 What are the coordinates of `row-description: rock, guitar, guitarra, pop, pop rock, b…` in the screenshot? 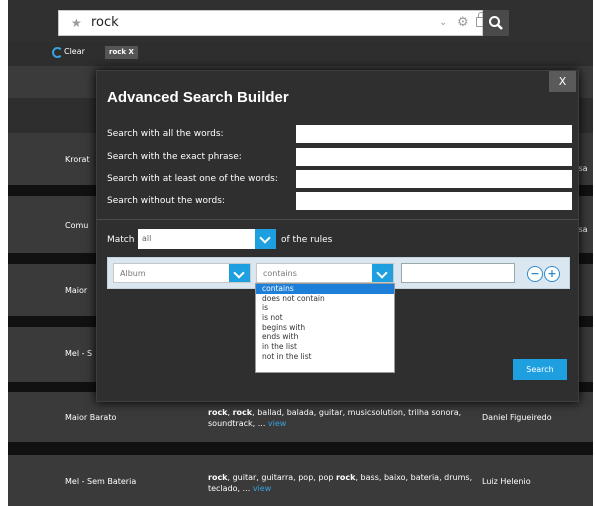 It's located at (340, 483).